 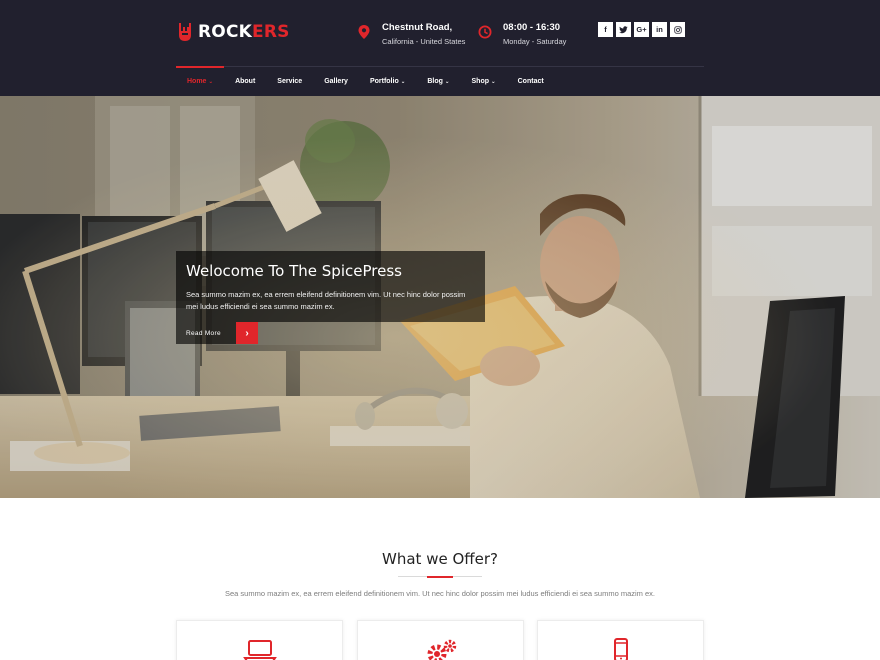 I want to click on mobile-icon, so click(x=620, y=649).